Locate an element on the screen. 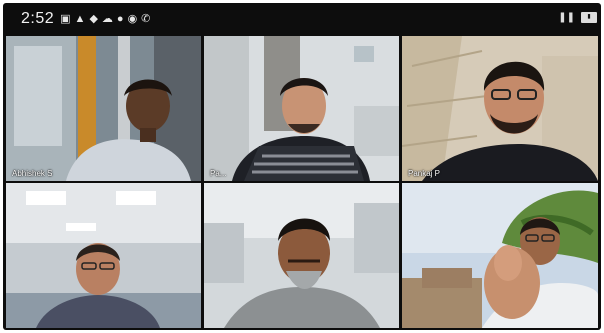 Image resolution: width=604 pixels, height=333 pixels. cloud-icon: ☁ is located at coordinates (107, 18).